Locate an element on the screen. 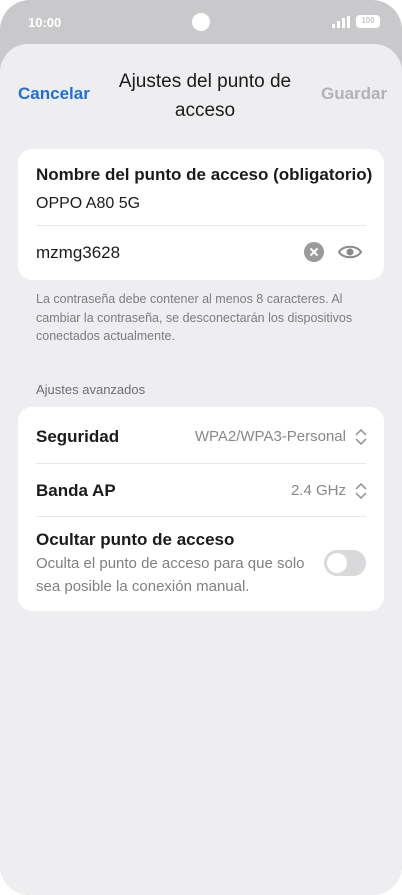 Image resolution: width=402 pixels, height=895 pixels. cancel-button: Cancelar is located at coordinates (54, 94).